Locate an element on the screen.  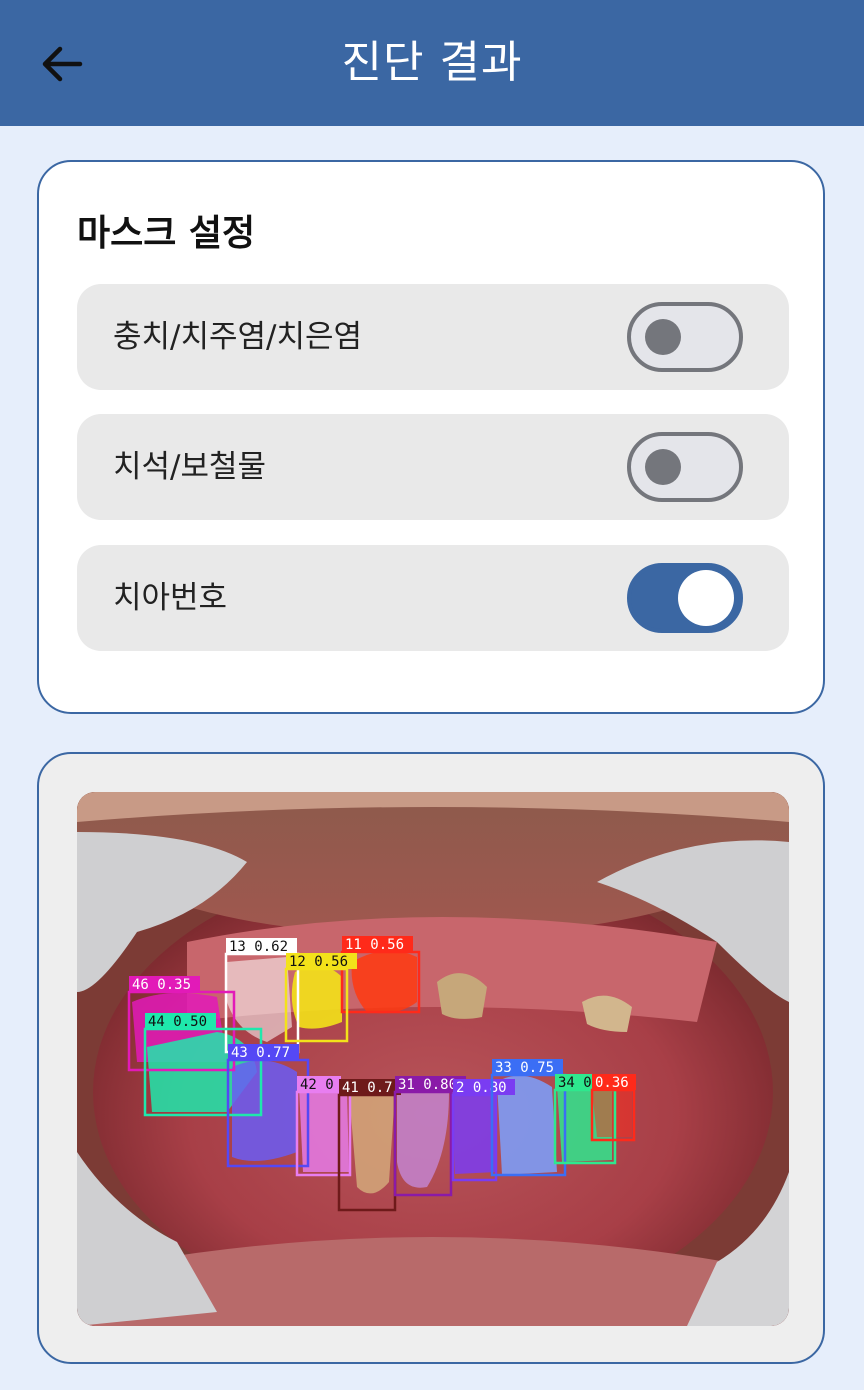
option-row-caries: 충치/치주염/치은염 is located at coordinates (433, 337).